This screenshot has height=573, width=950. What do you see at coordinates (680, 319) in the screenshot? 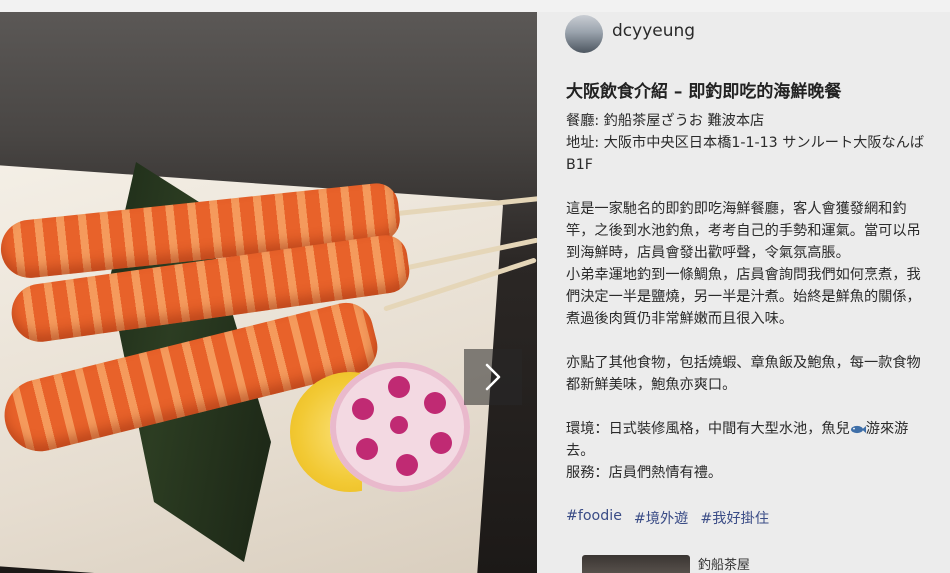
I see `body-line: 煮過後肉質仍非常鮮嫩而且很入味。` at bounding box center [680, 319].